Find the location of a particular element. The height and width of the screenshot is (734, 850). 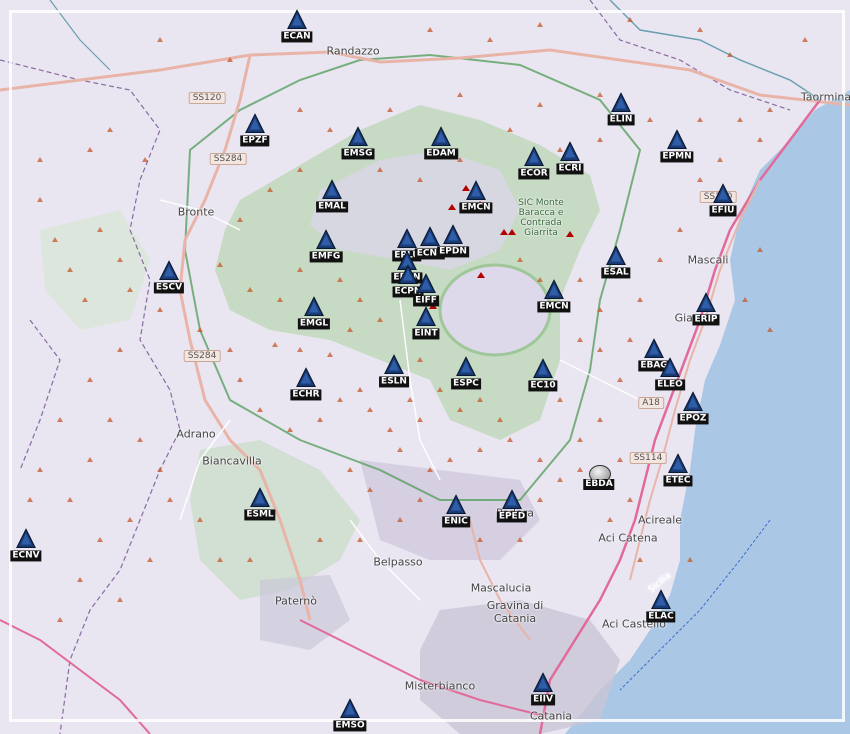

station-ecor: ECOR is located at coordinates (534, 165).